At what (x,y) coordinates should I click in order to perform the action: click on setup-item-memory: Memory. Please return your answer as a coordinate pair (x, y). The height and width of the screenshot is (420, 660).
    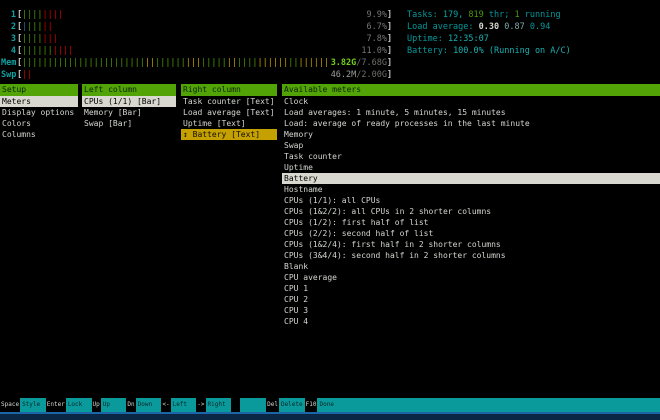
    Looking at the image, I should click on (471, 134).